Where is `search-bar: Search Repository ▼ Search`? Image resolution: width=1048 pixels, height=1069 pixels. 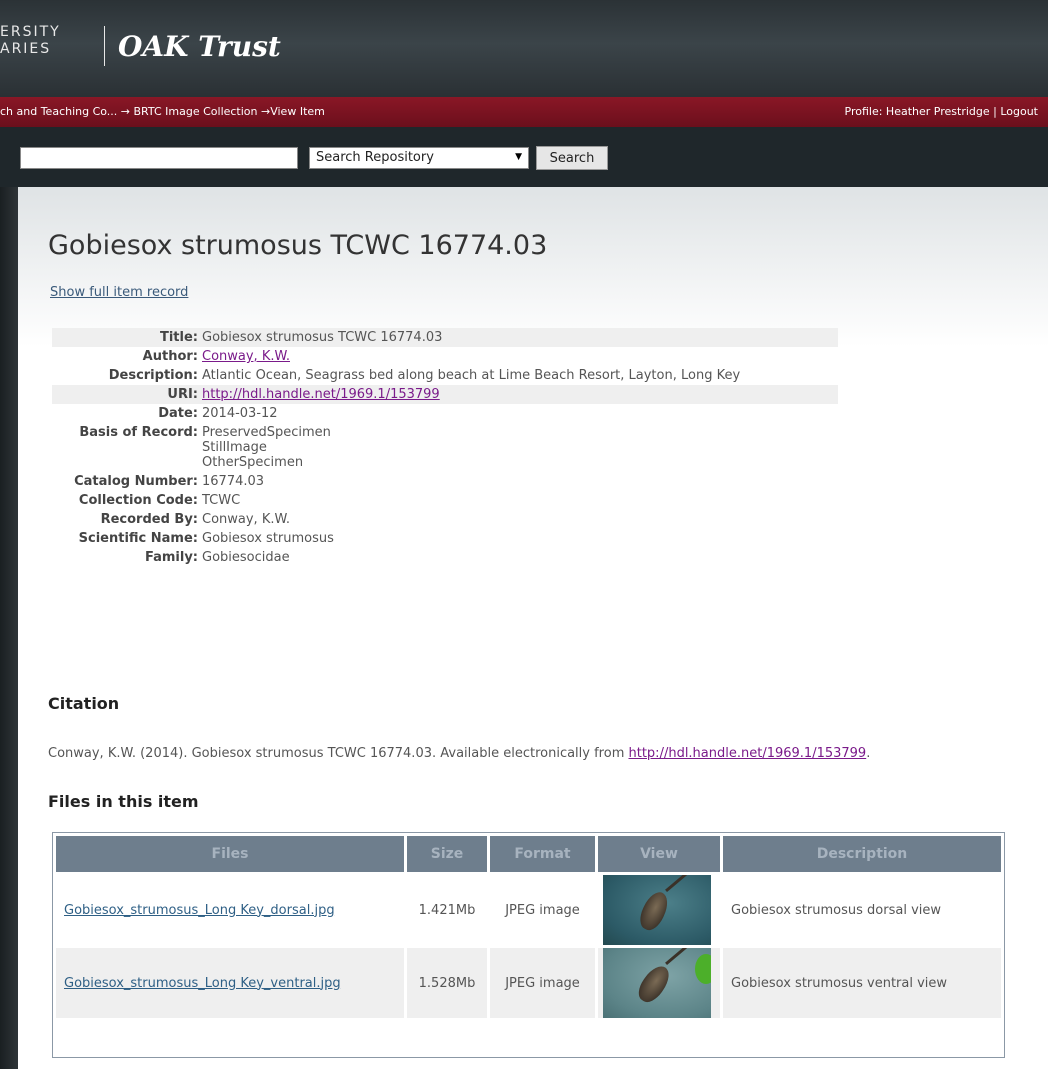
search-bar: Search Repository ▼ Search is located at coordinates (524, 157).